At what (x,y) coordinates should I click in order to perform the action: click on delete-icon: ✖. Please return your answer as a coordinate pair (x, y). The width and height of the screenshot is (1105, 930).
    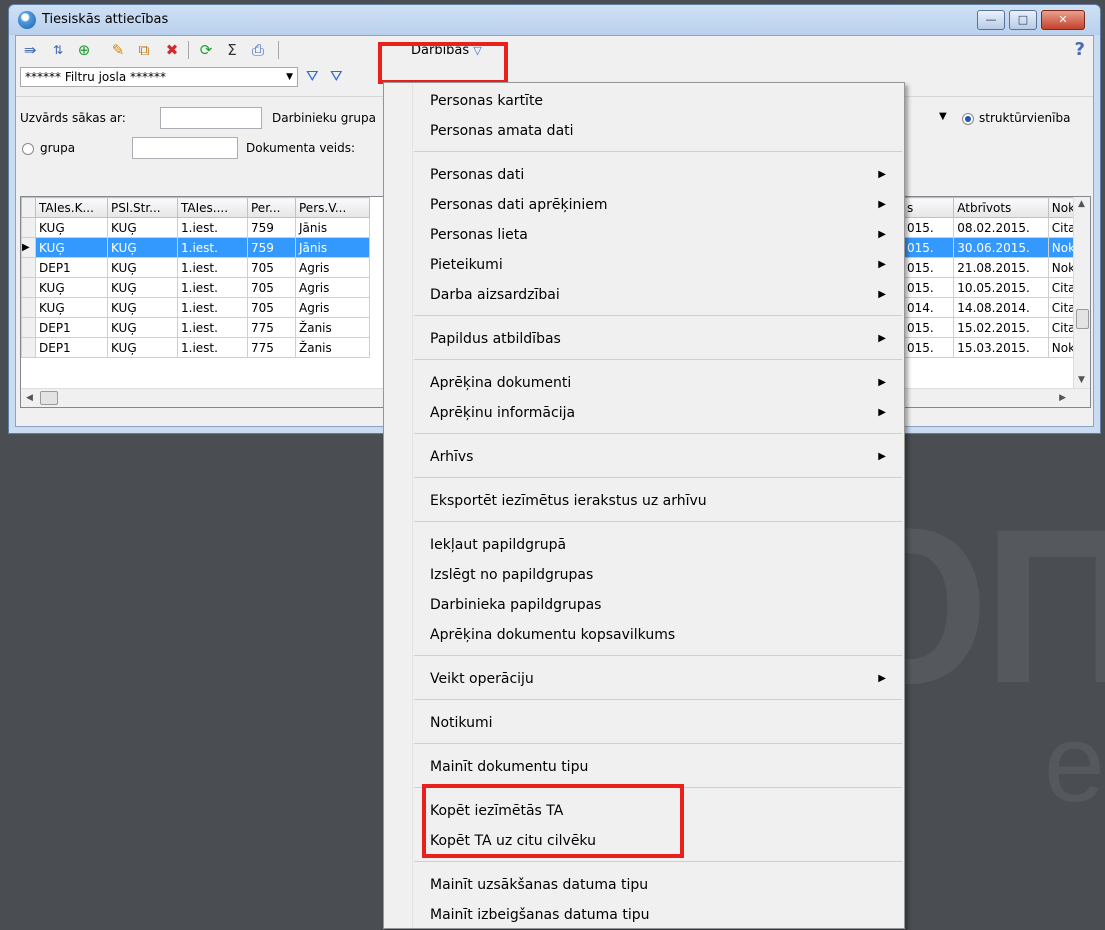
    Looking at the image, I should click on (172, 50).